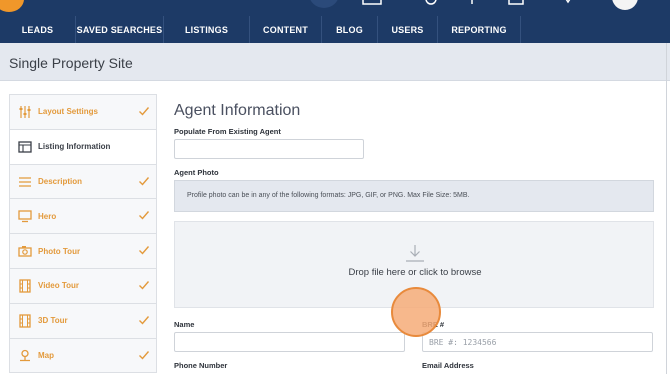 The height and width of the screenshot is (374, 670). I want to click on populate-agent-select, so click(269, 149).